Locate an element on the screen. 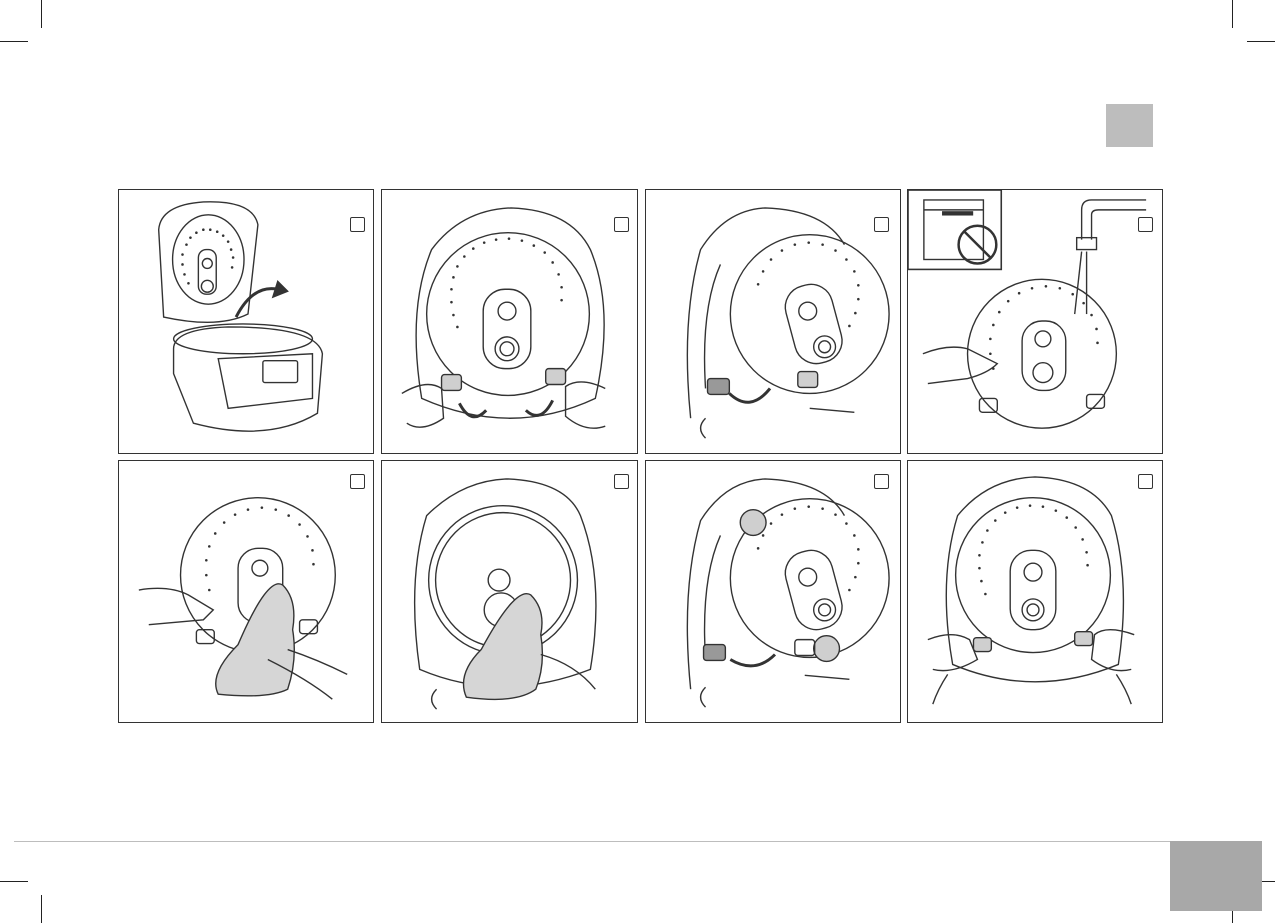 The height and width of the screenshot is (923, 1275). wipe-inner-lid-cloth-icon is located at coordinates (243, 598).